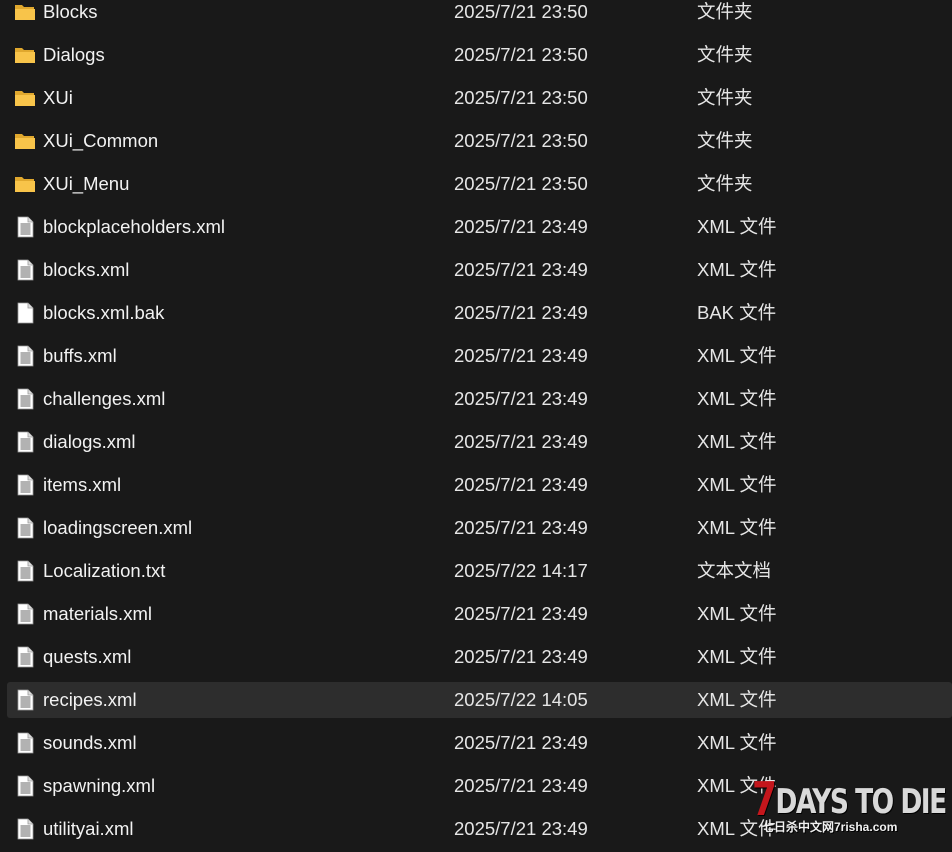 The image size is (952, 852). Describe the element at coordinates (58, 98) in the screenshot. I see `file-name: XUi` at that location.